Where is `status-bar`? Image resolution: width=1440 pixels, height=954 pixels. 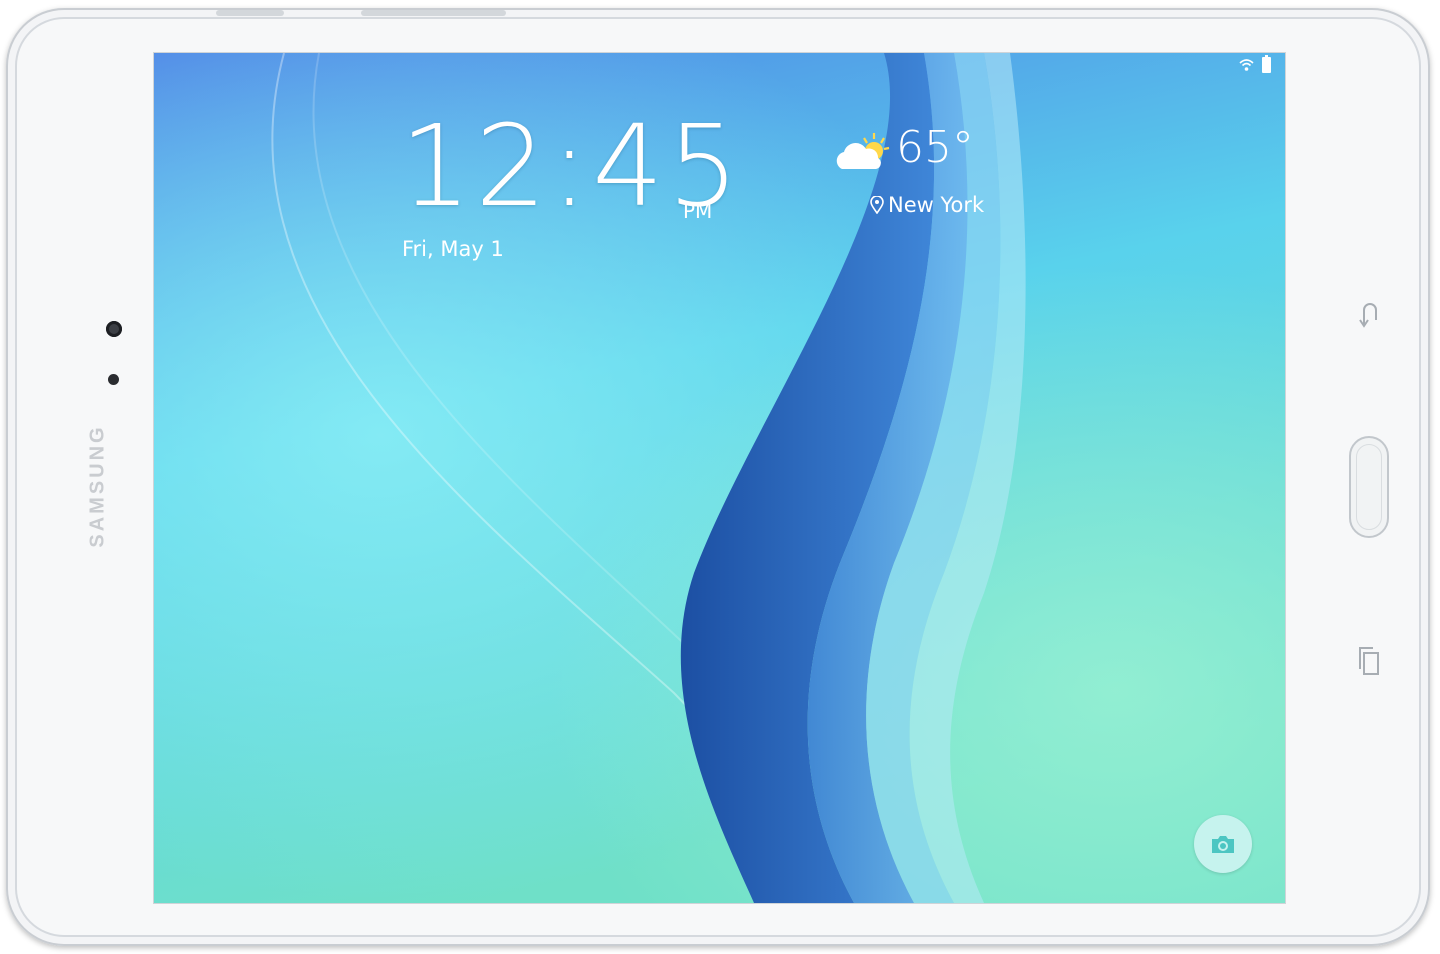 status-bar is located at coordinates (1255, 64).